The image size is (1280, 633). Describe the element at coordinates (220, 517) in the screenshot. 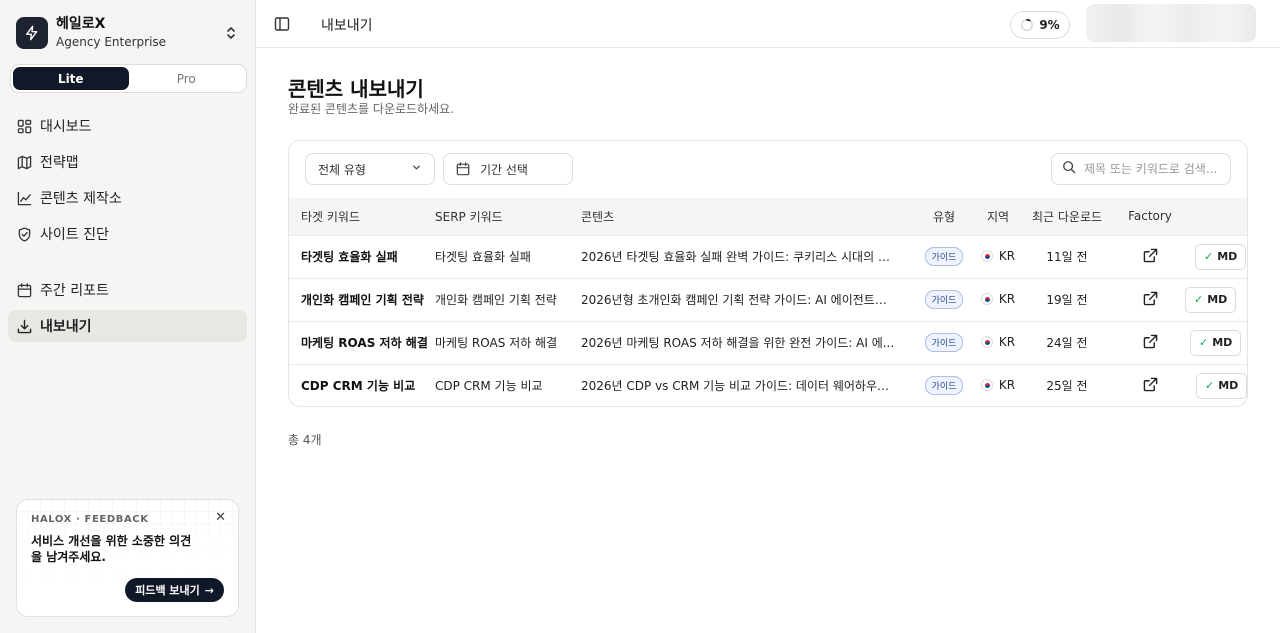

I see `close-icon: ✕` at that location.